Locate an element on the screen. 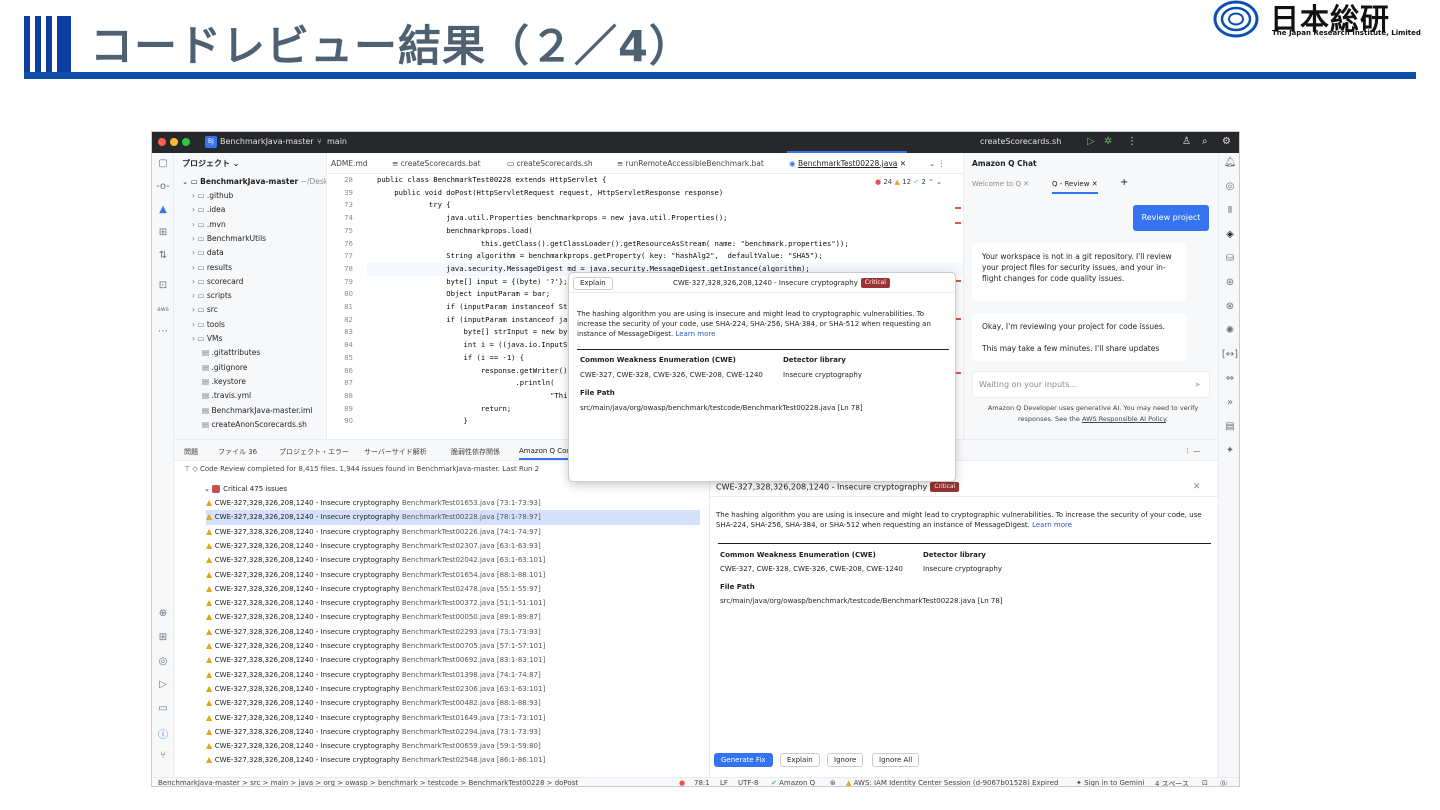 The height and width of the screenshot is (810, 1440). tab-amazon-q-code: Amazon Q Code is located at coordinates (547, 453).